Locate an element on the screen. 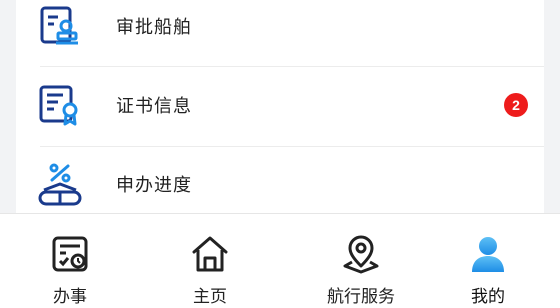 This screenshot has height=308, width=560. certificate-icon is located at coordinates (58, 105).